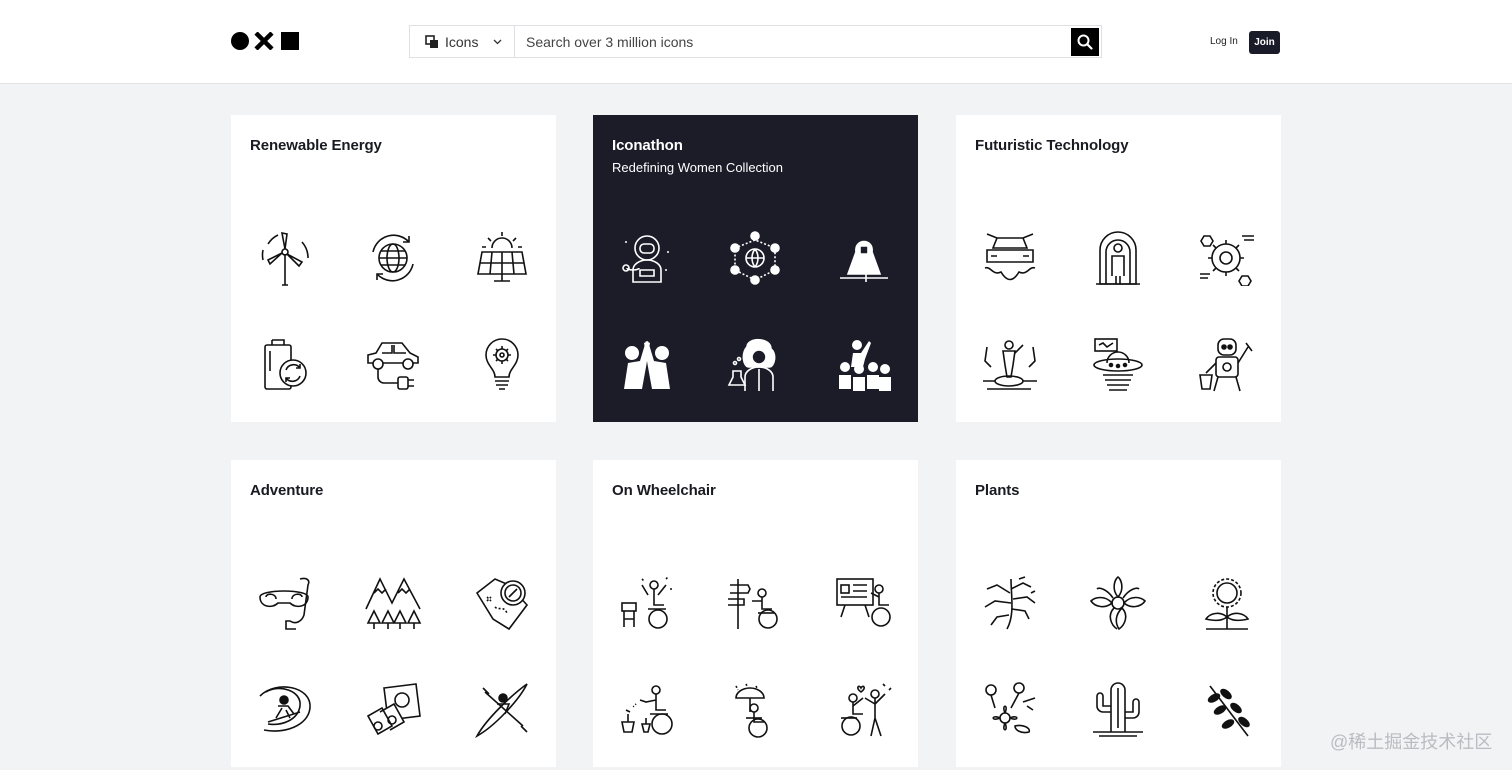  I want to click on search-type-select: Icons, so click(462, 41).